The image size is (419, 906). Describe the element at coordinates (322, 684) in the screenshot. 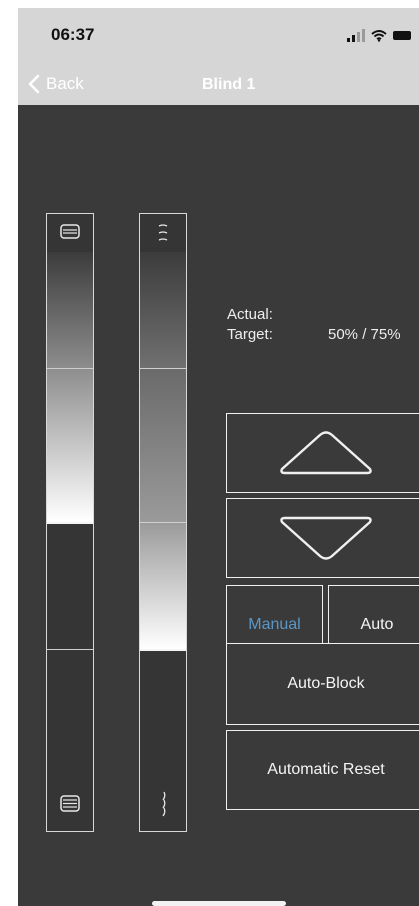

I see `auto-block-button: Auto-Block` at that location.